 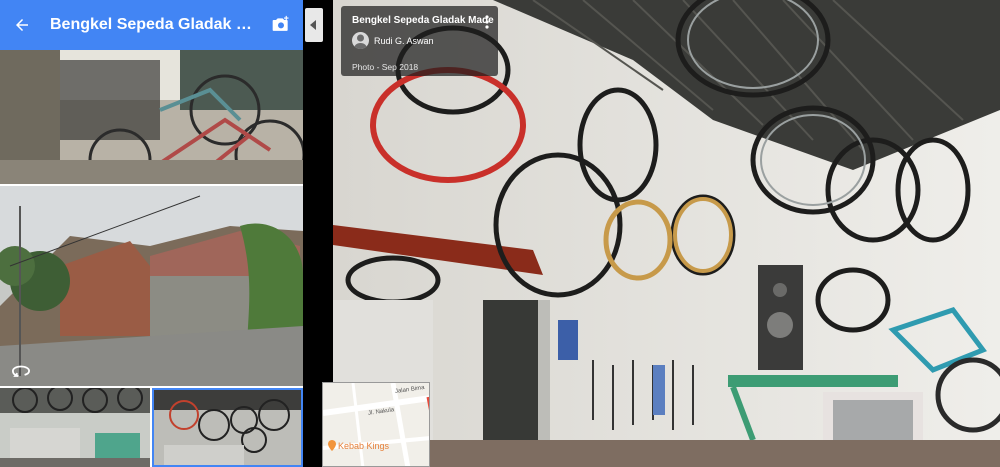 What do you see at coordinates (151, 286) in the screenshot?
I see `photo-thumbnail-street` at bounding box center [151, 286].